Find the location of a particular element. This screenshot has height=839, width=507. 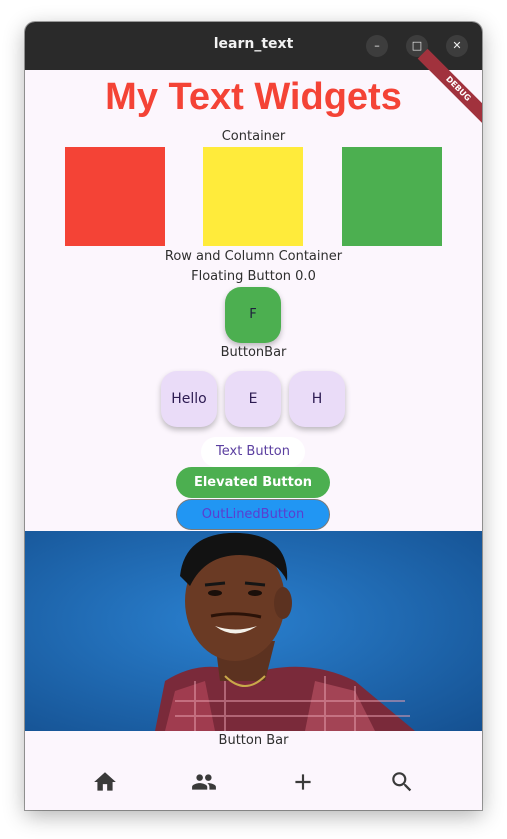

button-bar-bottom-label: Button Bar is located at coordinates (253, 740).